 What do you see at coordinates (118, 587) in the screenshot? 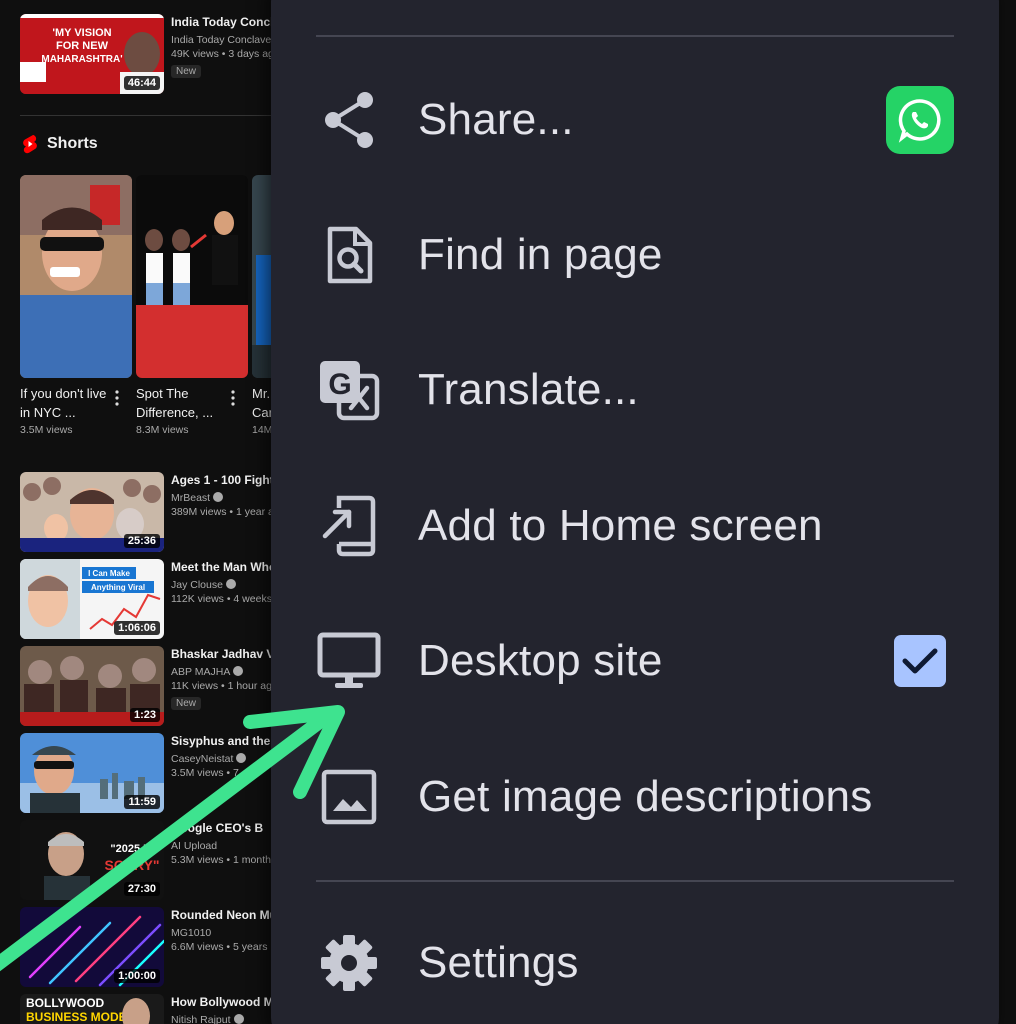
I see `svg-text: Anything Viral` at bounding box center [118, 587].